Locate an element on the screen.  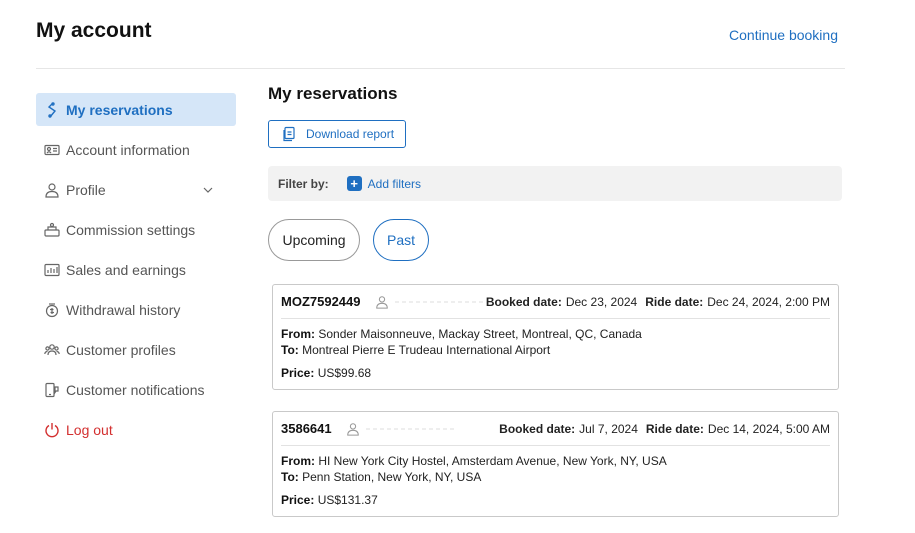
sidebar-item-withdrawal-history: Withdrawal history is located at coordinates (136, 309).